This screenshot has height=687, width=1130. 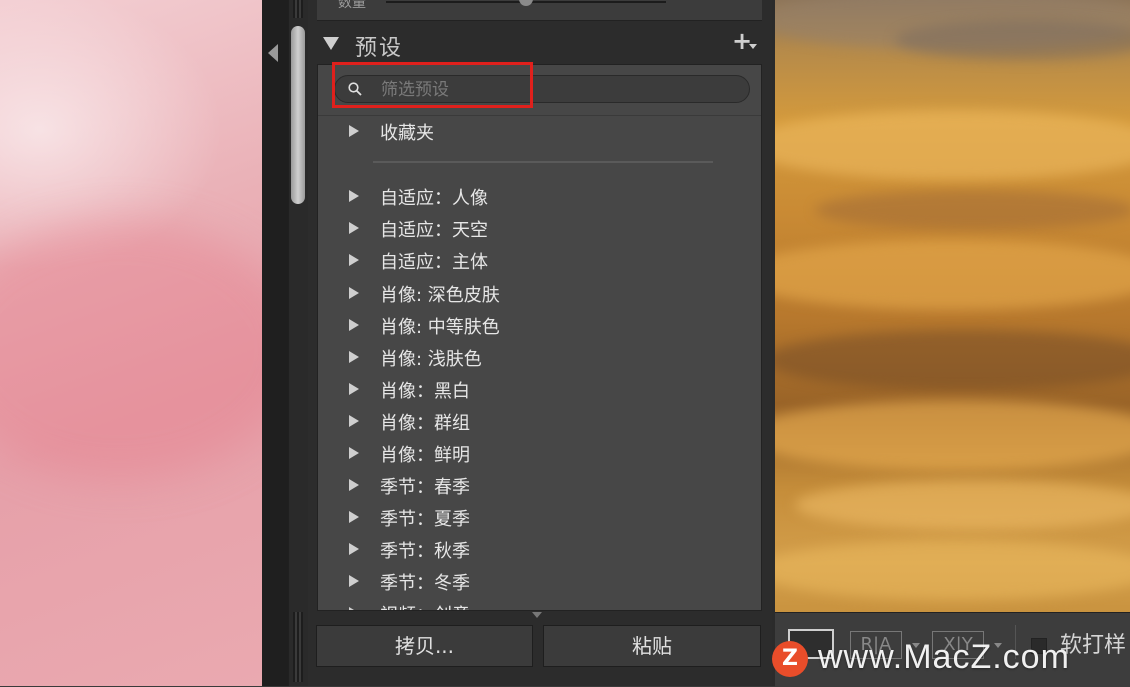 What do you see at coordinates (539, 485) in the screenshot?
I see `tree-item: 季节：春季` at bounding box center [539, 485].